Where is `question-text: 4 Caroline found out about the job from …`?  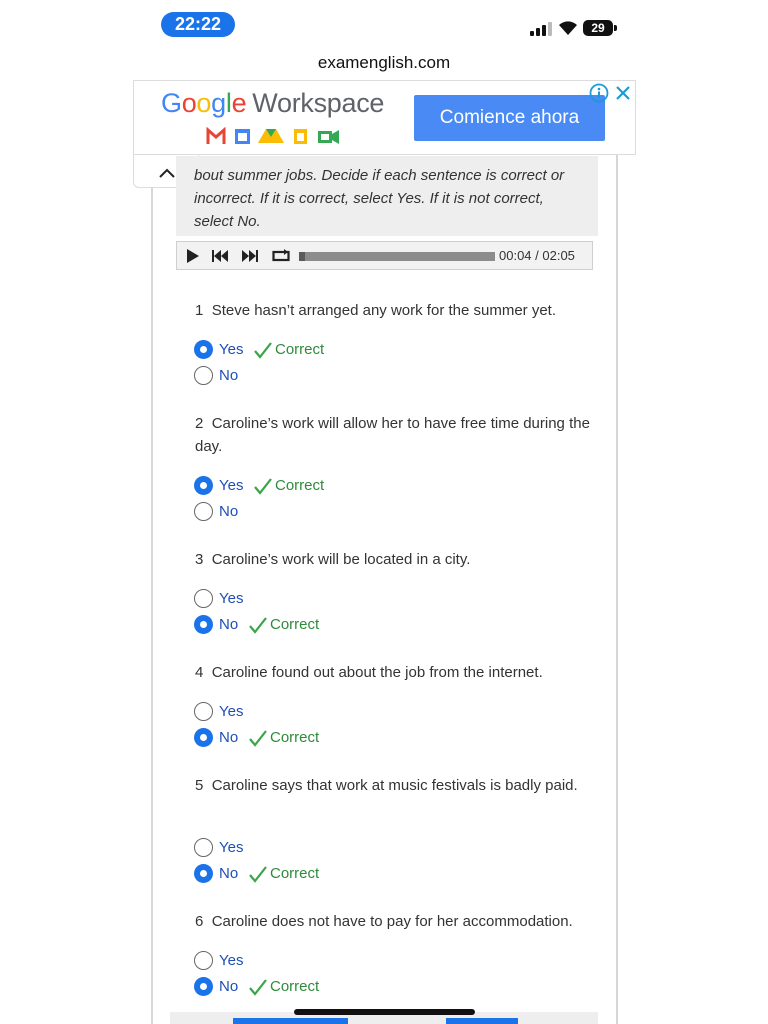
question-text: 4 Caroline found out about the job from … is located at coordinates (369, 672).